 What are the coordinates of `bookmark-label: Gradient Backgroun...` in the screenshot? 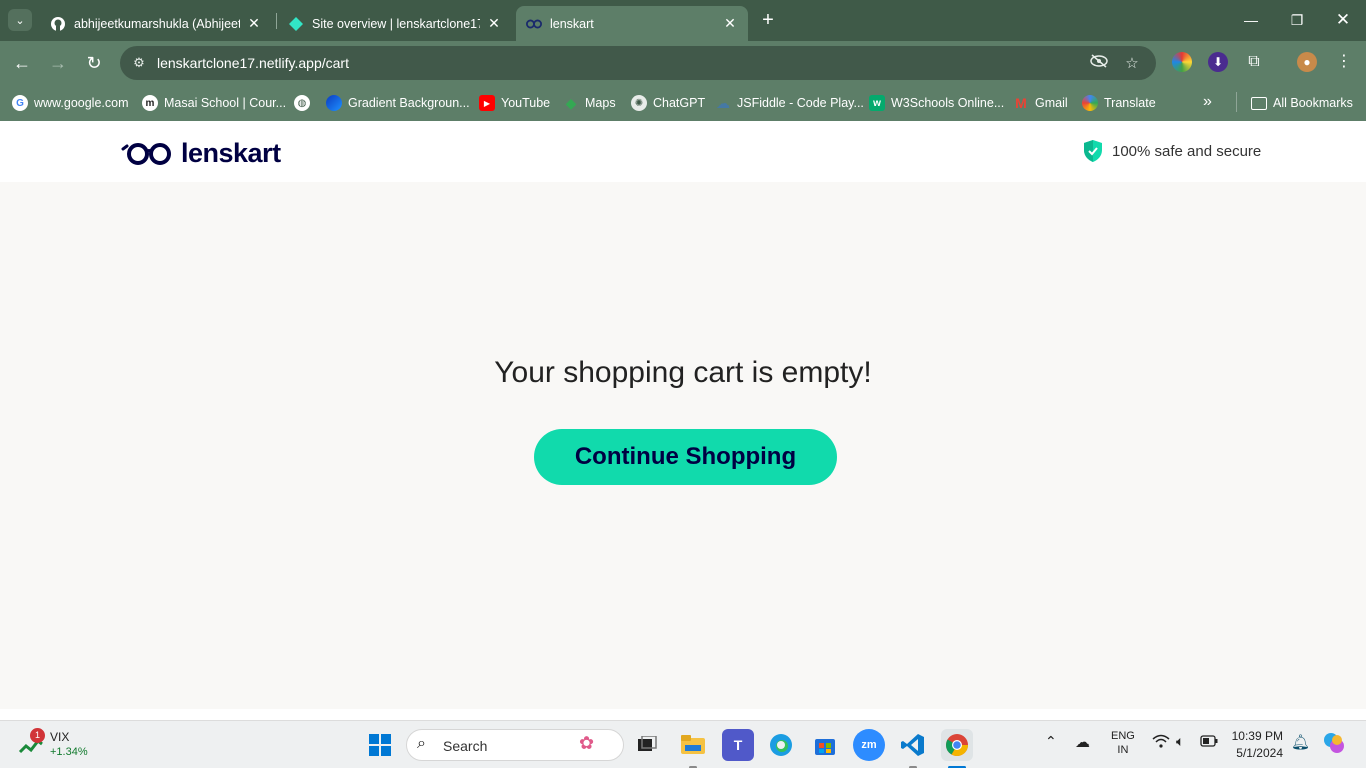 It's located at (409, 103).